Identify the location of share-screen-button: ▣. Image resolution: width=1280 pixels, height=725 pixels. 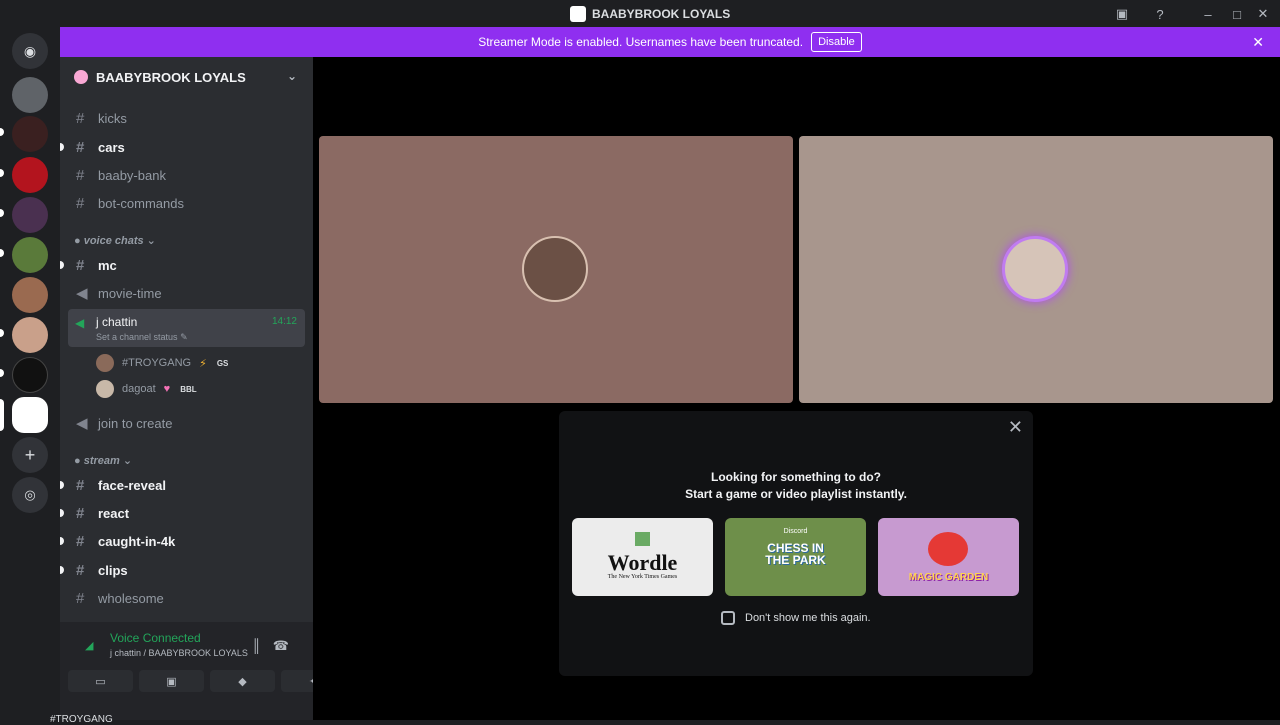
(171, 681).